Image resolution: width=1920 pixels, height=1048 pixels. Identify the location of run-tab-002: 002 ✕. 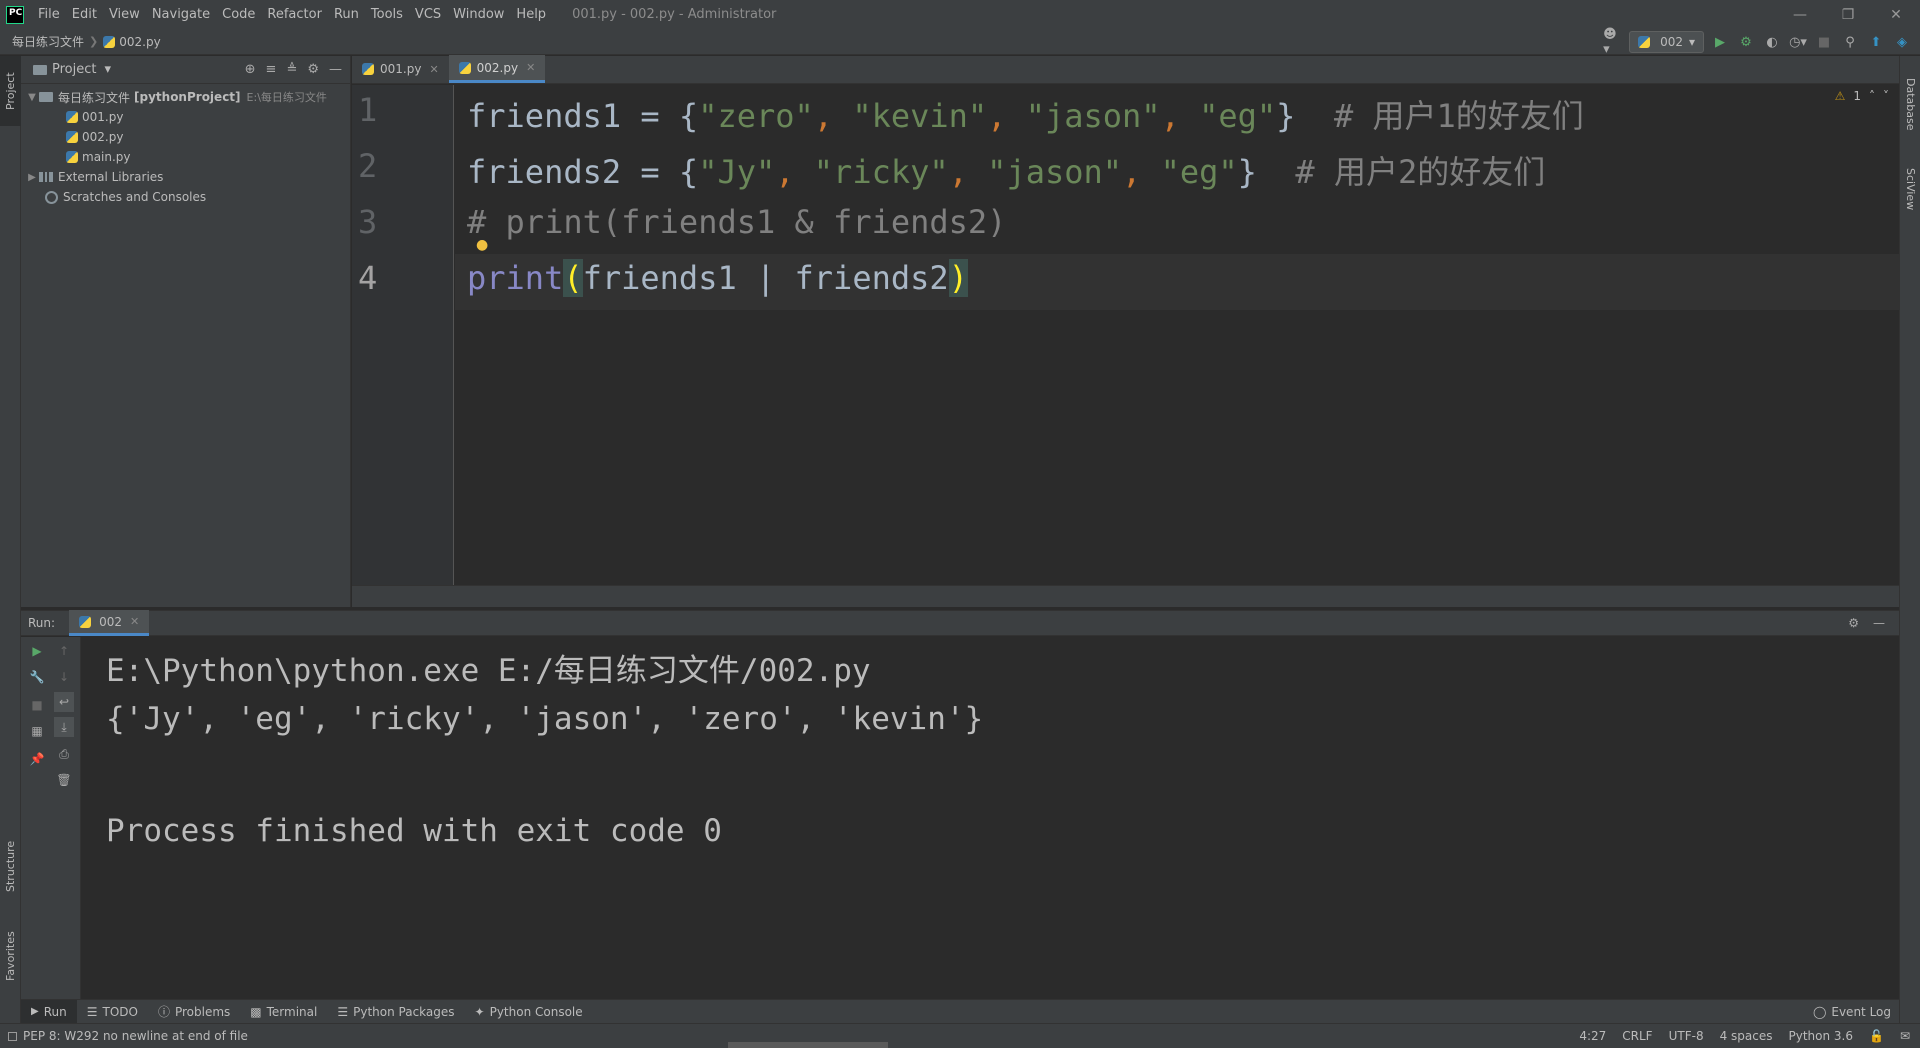
(109, 623).